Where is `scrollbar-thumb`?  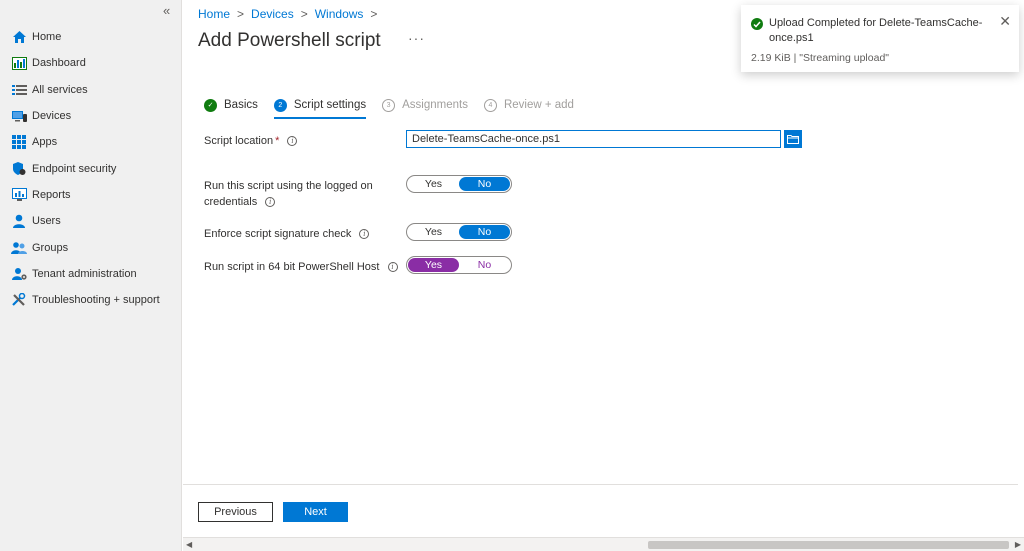
scrollbar-thumb is located at coordinates (828, 545).